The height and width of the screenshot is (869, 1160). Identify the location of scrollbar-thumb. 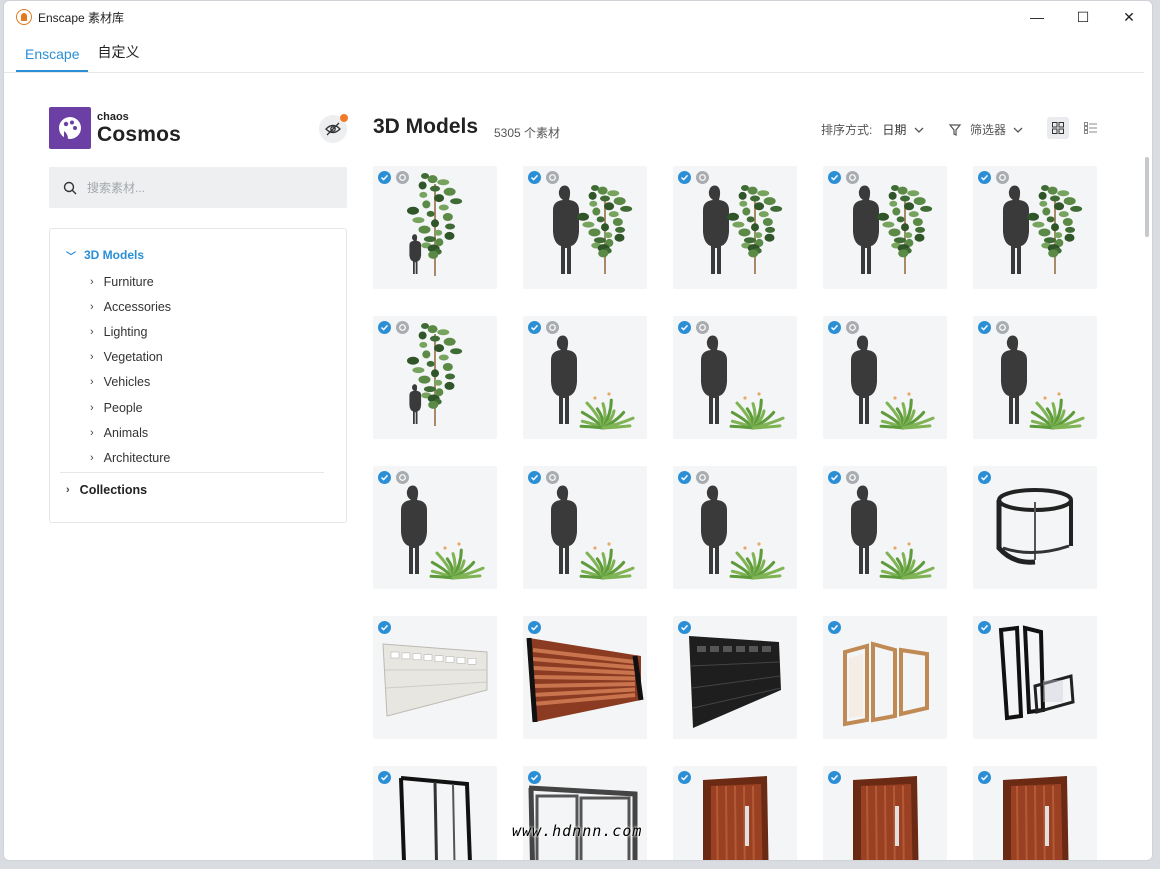
(1147, 197).